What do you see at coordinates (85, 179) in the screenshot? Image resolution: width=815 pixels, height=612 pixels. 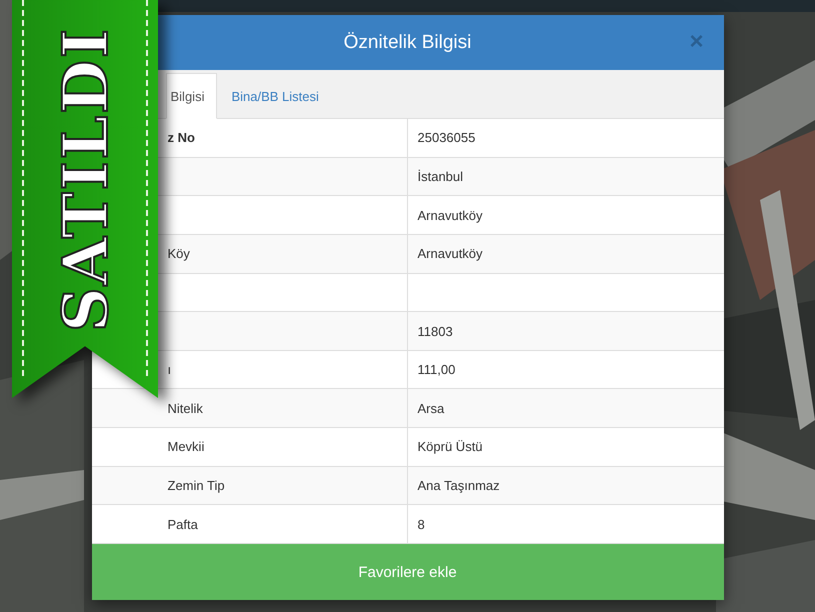 I see `sold-label: SATILDI` at bounding box center [85, 179].